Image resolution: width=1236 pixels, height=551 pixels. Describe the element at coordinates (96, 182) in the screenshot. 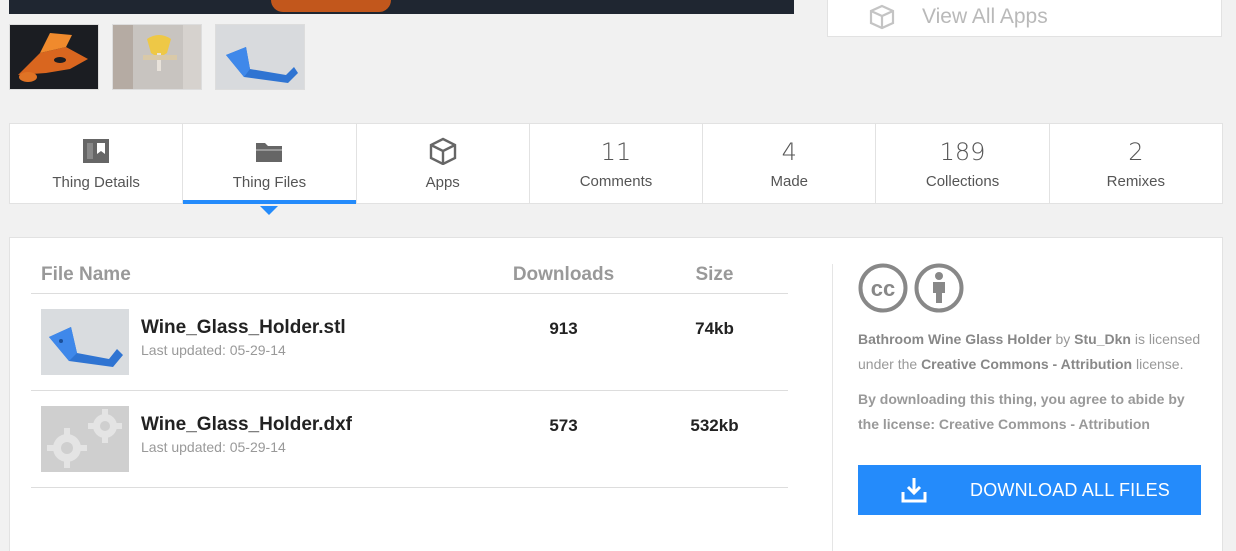

I see `tab-label: Thing Details` at that location.